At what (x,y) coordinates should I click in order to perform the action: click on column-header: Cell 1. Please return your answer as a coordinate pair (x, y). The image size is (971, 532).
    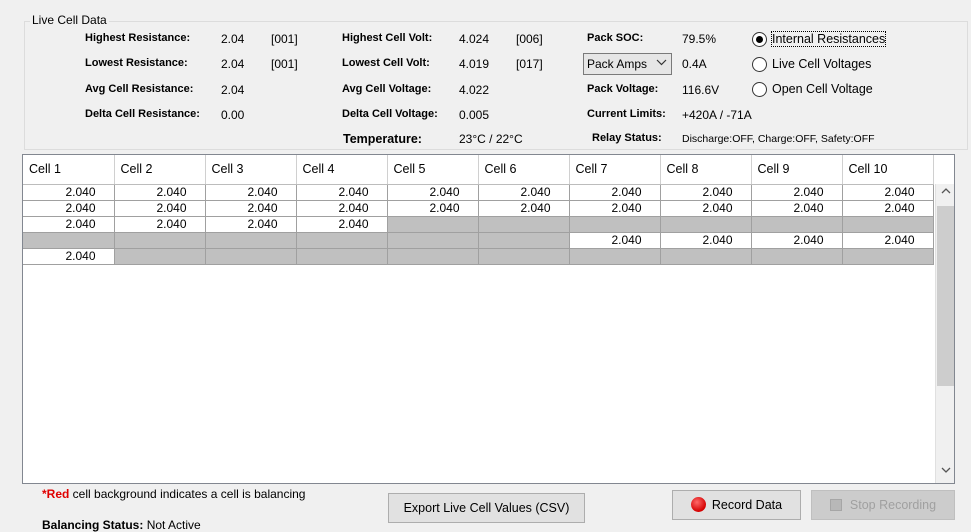
    Looking at the image, I should click on (69, 170).